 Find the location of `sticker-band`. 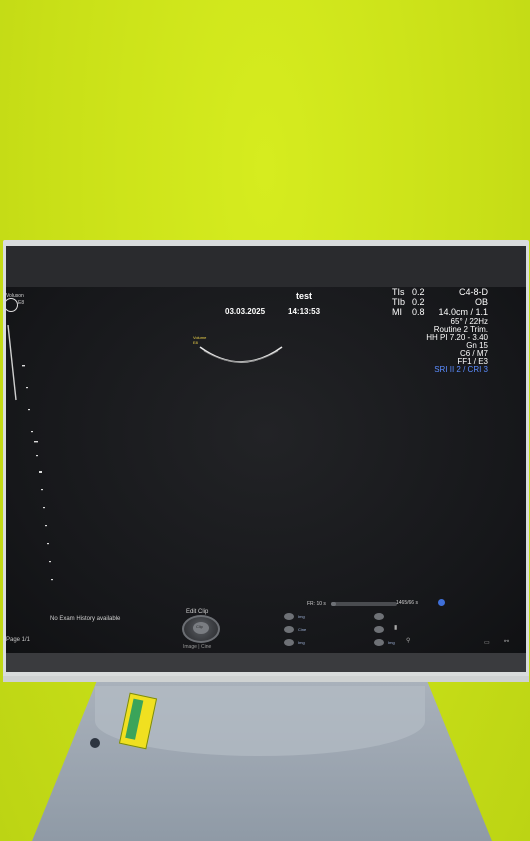

sticker-band is located at coordinates (134, 719).